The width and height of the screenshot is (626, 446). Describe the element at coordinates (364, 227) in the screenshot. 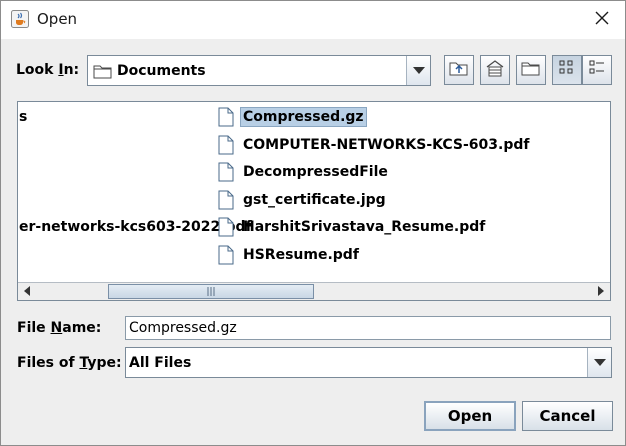

I see `file-name-text: HarshitSrivastava_Resume.pdf` at that location.